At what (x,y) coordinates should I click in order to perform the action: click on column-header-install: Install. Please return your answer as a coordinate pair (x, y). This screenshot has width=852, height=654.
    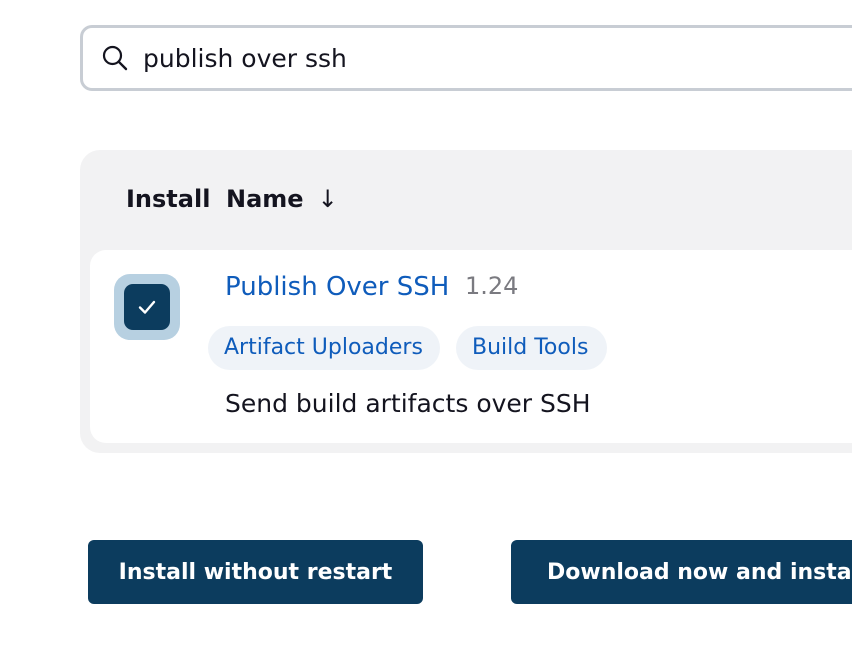
    Looking at the image, I should click on (168, 199).